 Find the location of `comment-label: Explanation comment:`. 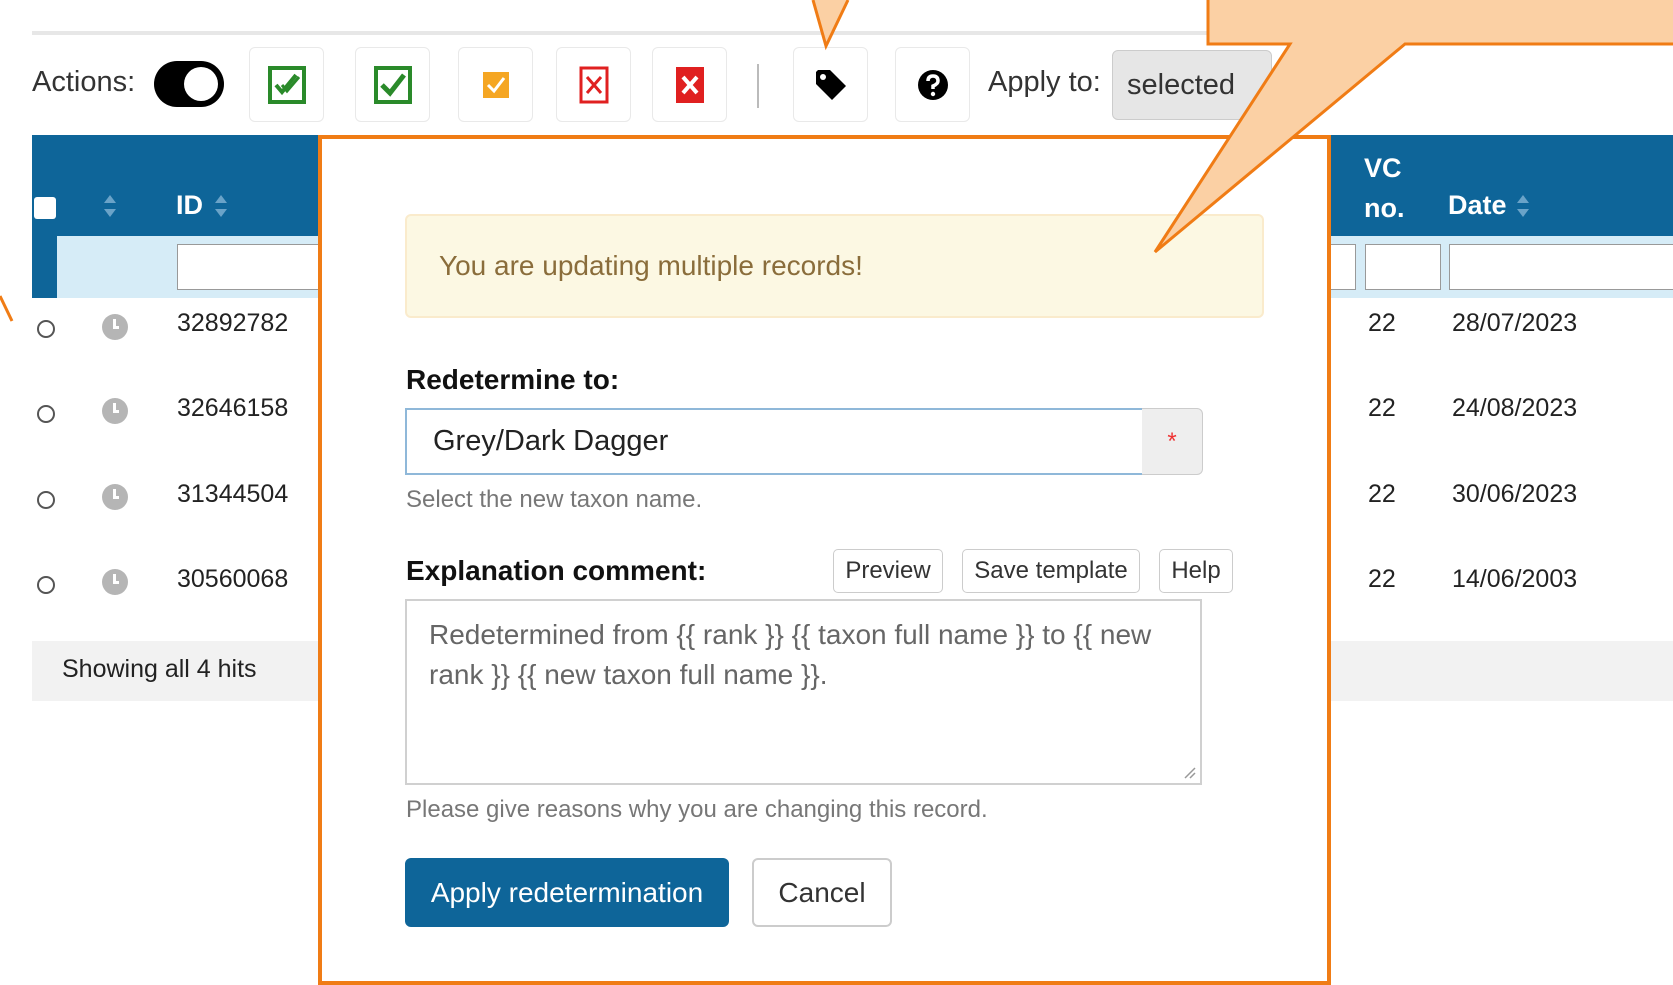

comment-label: Explanation comment: is located at coordinates (556, 570).